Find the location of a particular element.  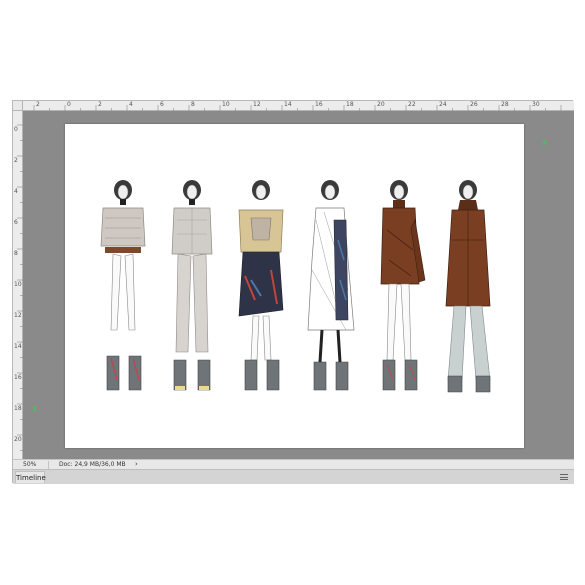

vertical-ruler: 0 2 4 6 8 10 12 14 16 18 20 is located at coordinates (18, 285).